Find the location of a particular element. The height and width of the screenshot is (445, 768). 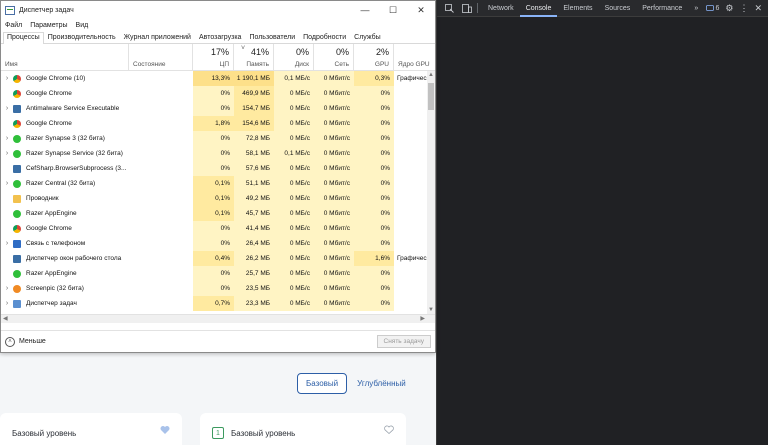

process-name: Google Chrome (10) is located at coordinates (56, 78).